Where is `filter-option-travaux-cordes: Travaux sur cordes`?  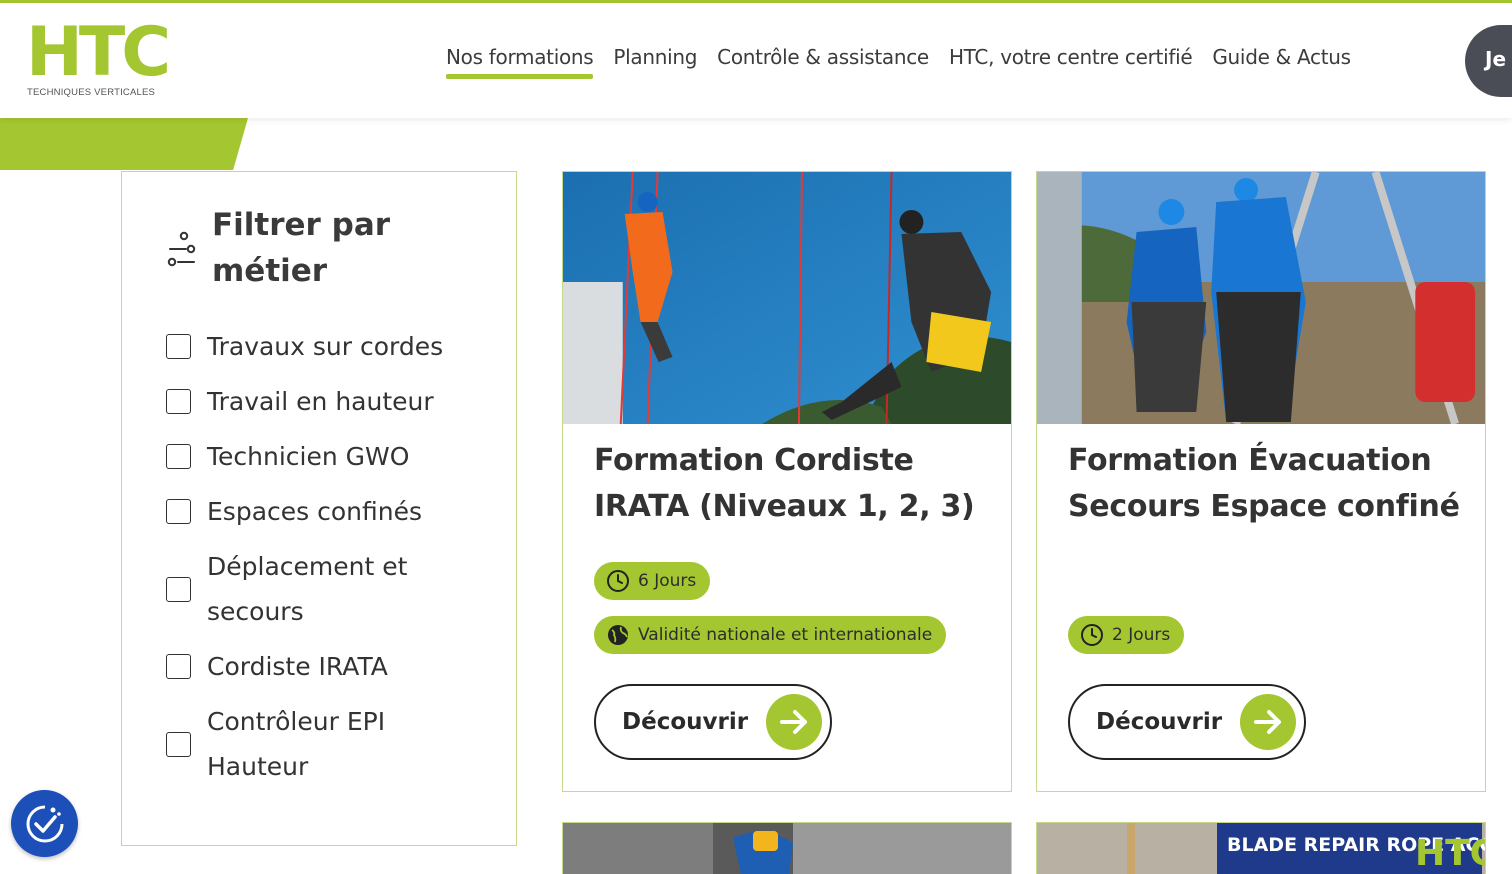 filter-option-travaux-cordes: Travaux sur cordes is located at coordinates (331, 346).